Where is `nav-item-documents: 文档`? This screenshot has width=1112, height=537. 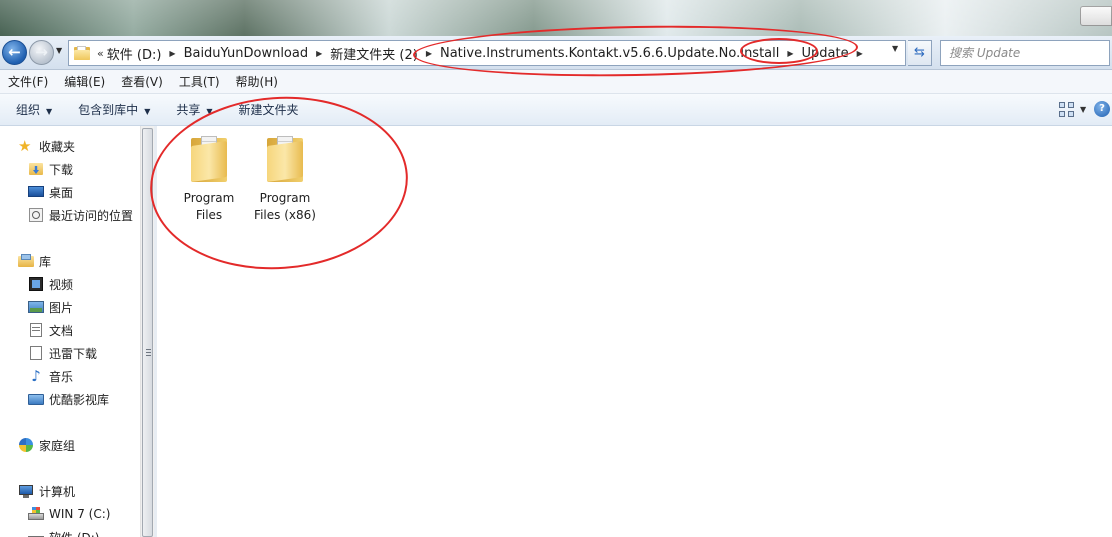
nav-item-documents: 文档 is located at coordinates (50, 330).